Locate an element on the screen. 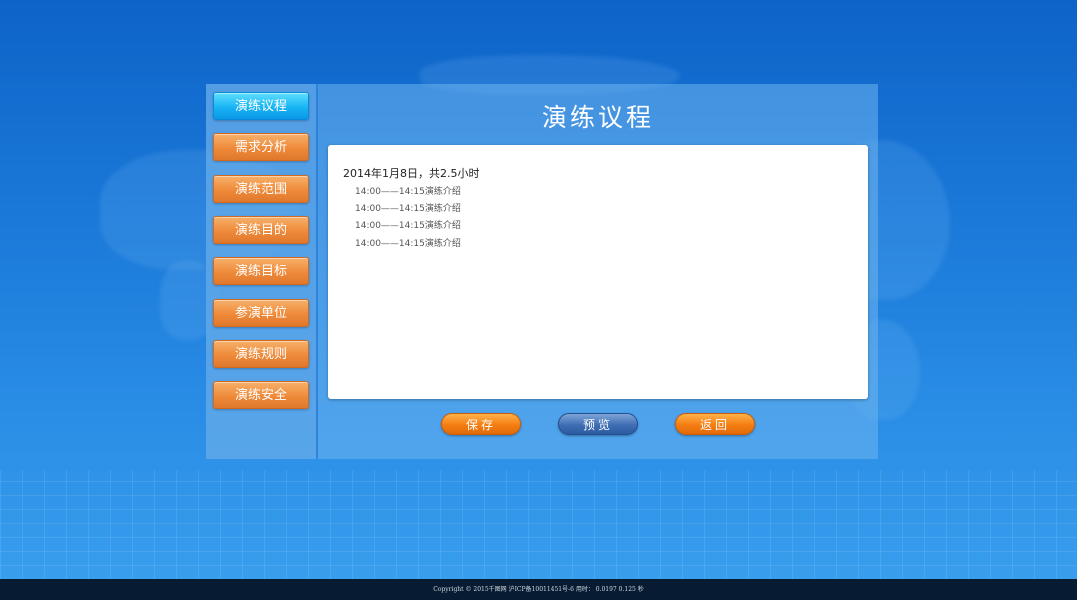  sidebar-item-purpose: 演练目的 is located at coordinates (261, 230).